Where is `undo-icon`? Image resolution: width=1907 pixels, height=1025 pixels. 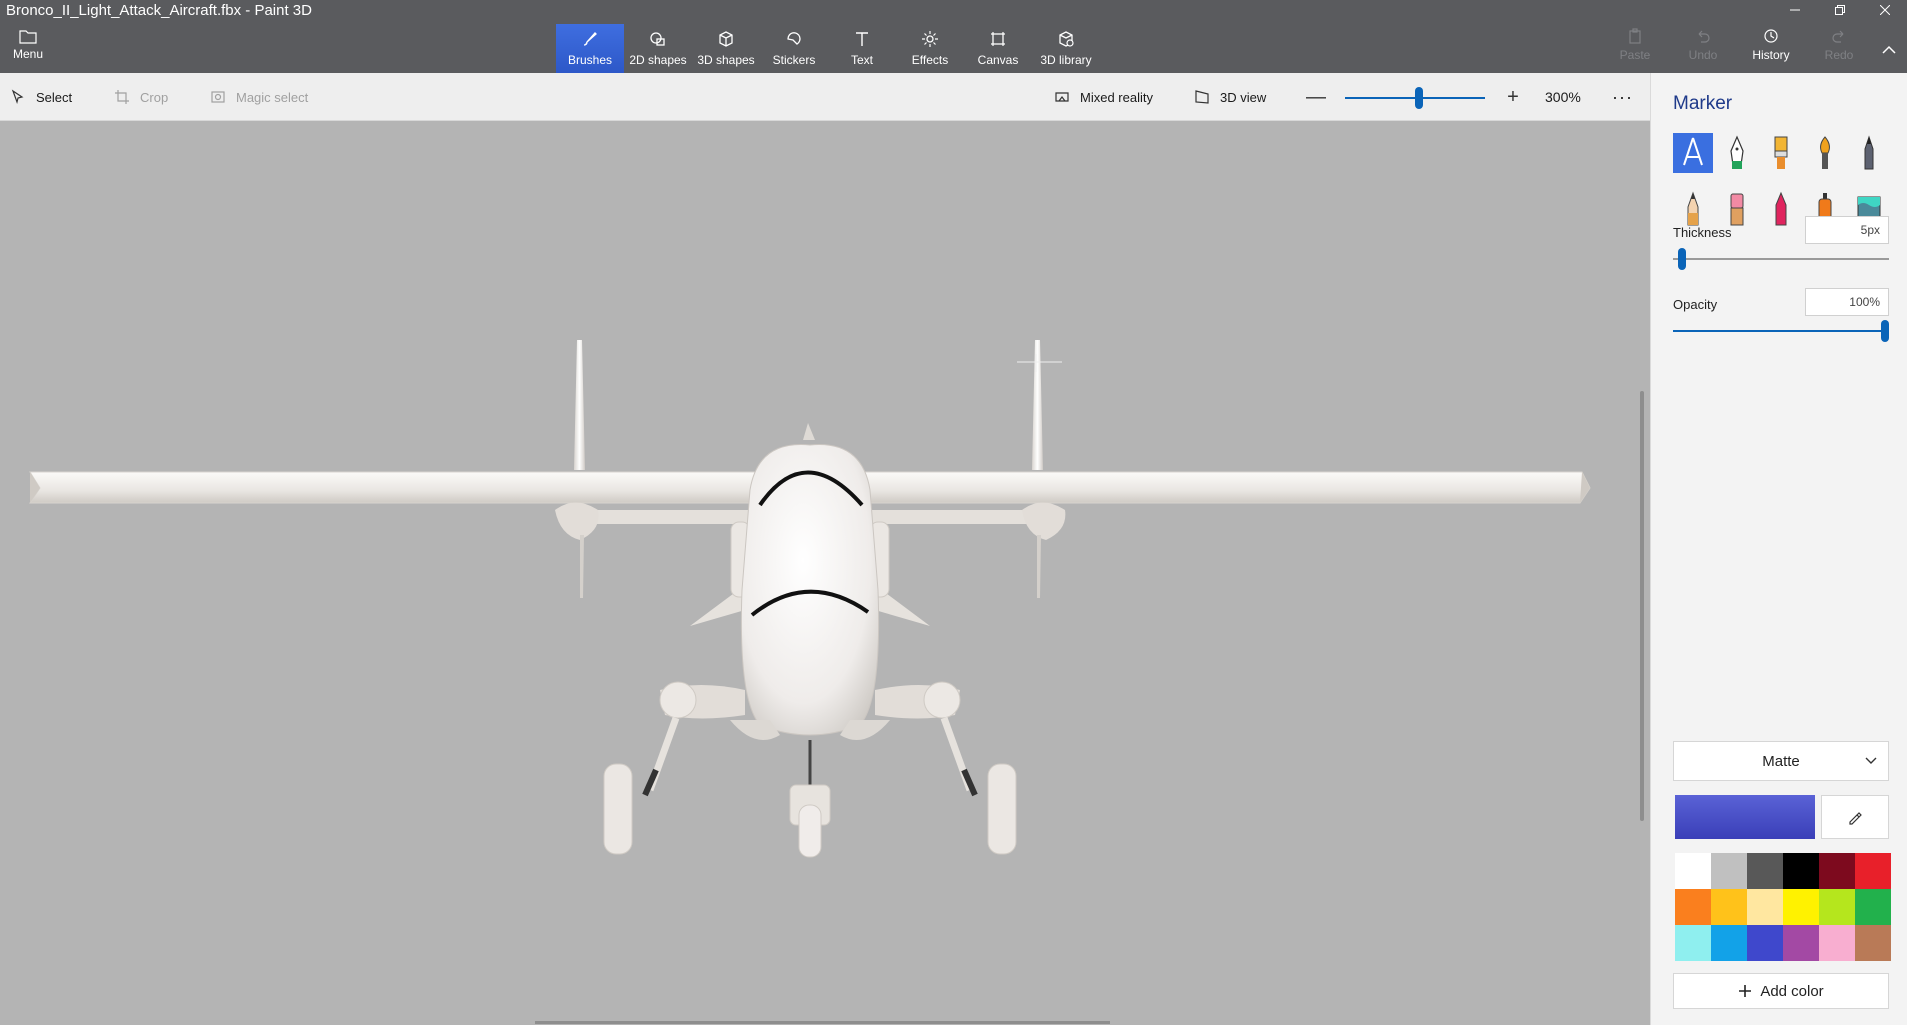 undo-icon is located at coordinates (1704, 36).